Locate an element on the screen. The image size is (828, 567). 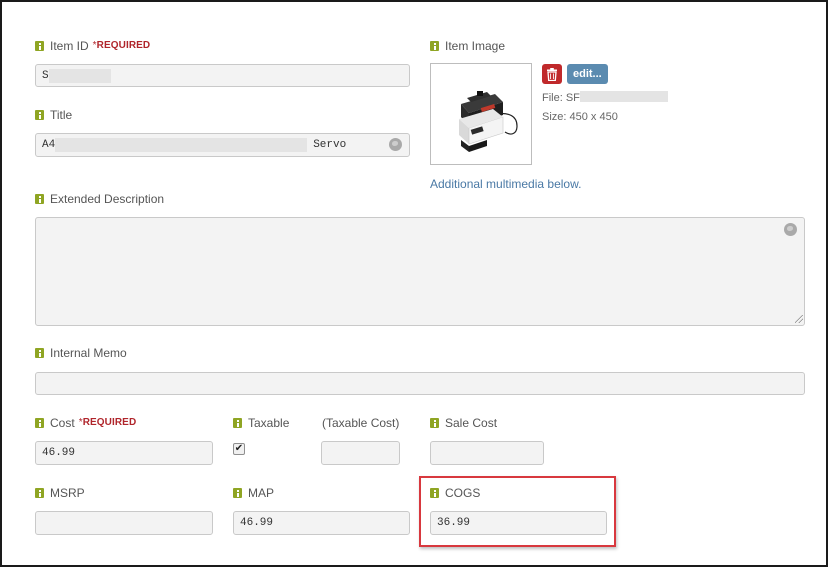
title-value-suffix: Servo is located at coordinates (330, 145).